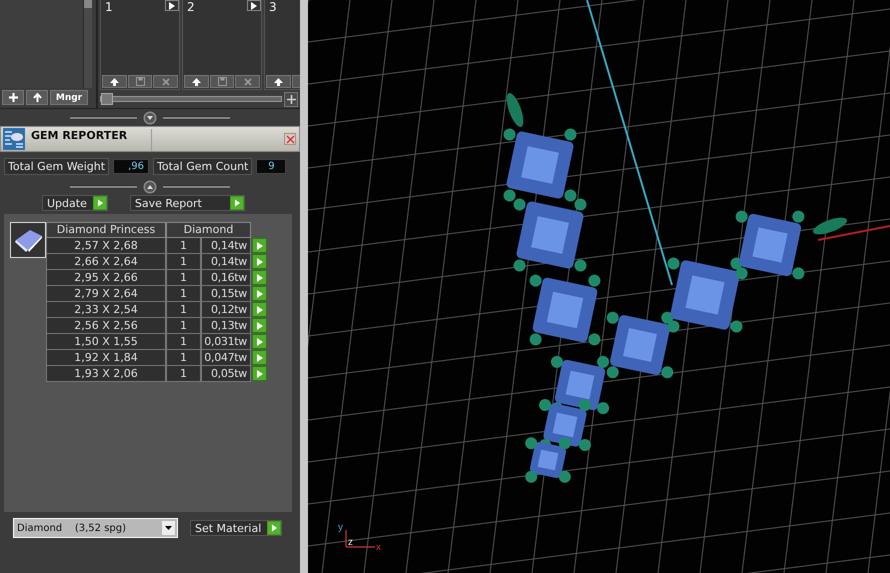 The height and width of the screenshot is (573, 890). What do you see at coordinates (168, 528) in the screenshot?
I see `caret-icon` at bounding box center [168, 528].